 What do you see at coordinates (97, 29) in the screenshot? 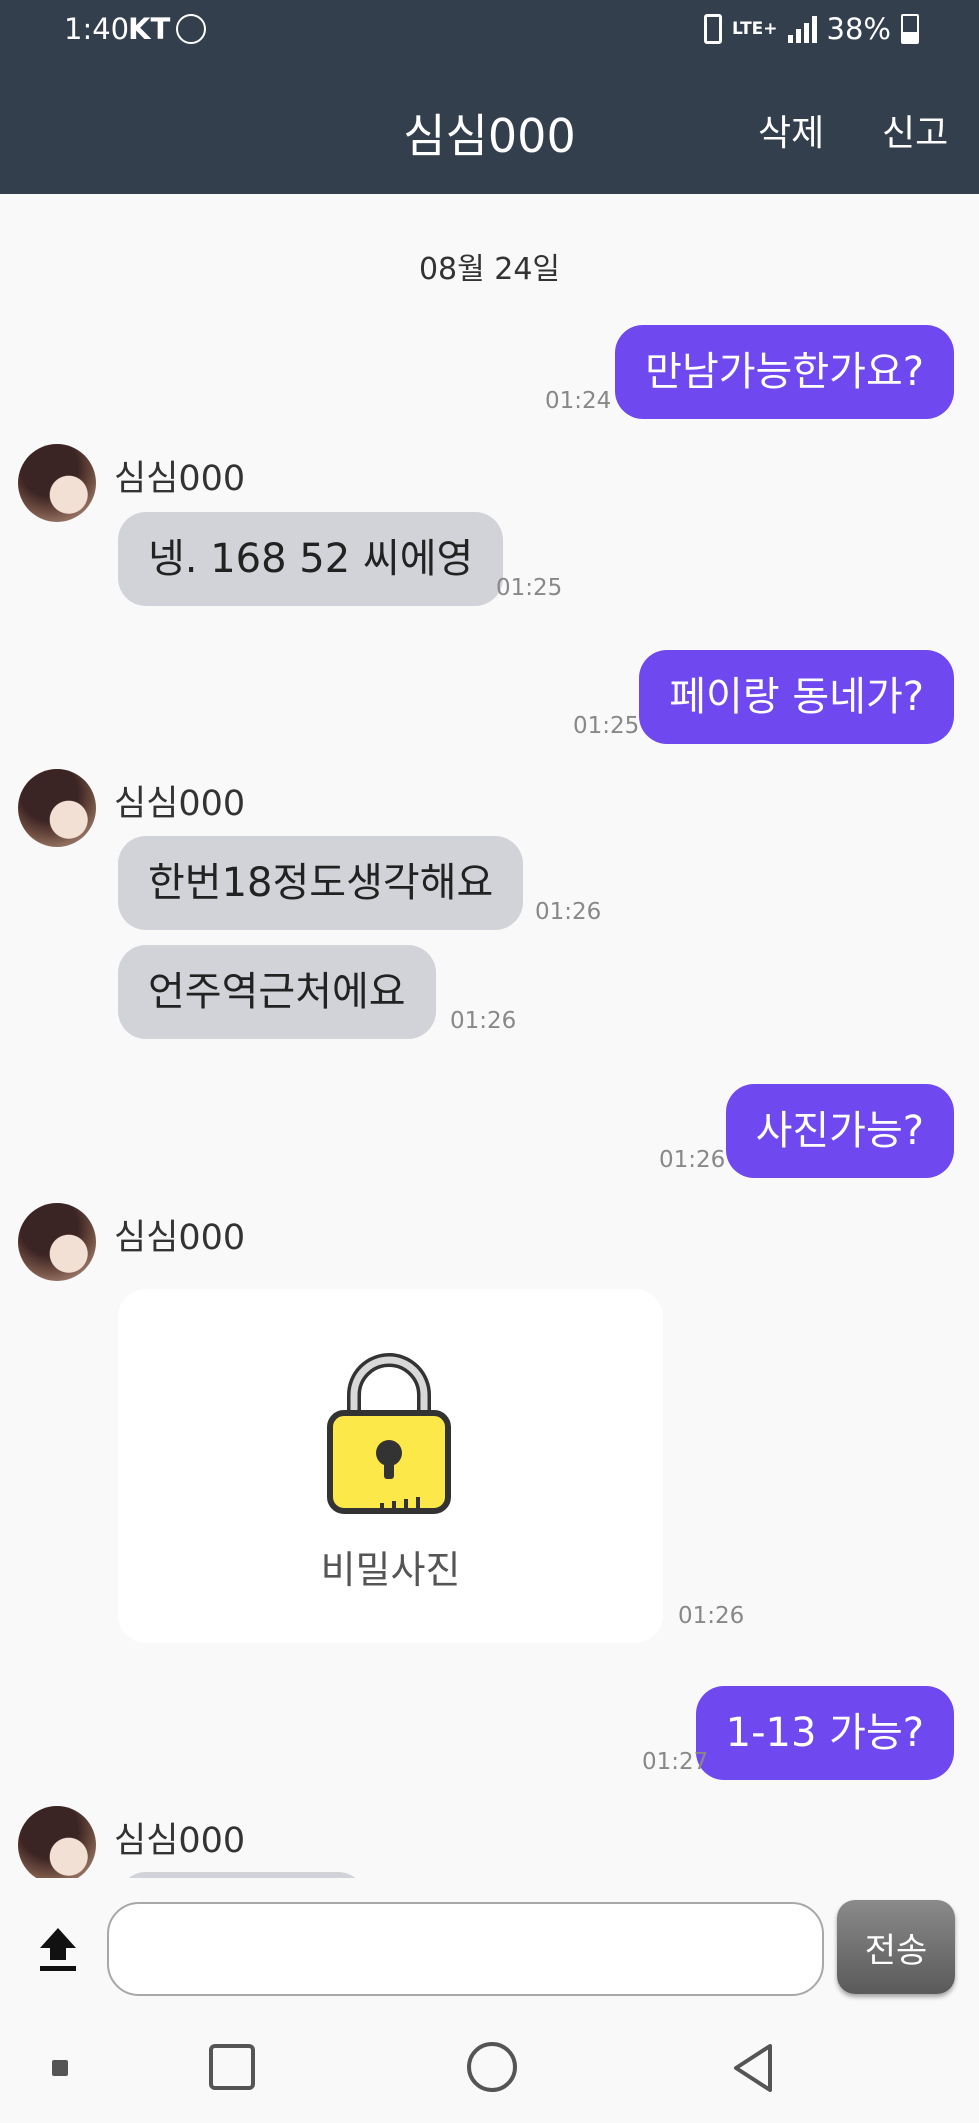
I see `status-time: 1:40` at bounding box center [97, 29].